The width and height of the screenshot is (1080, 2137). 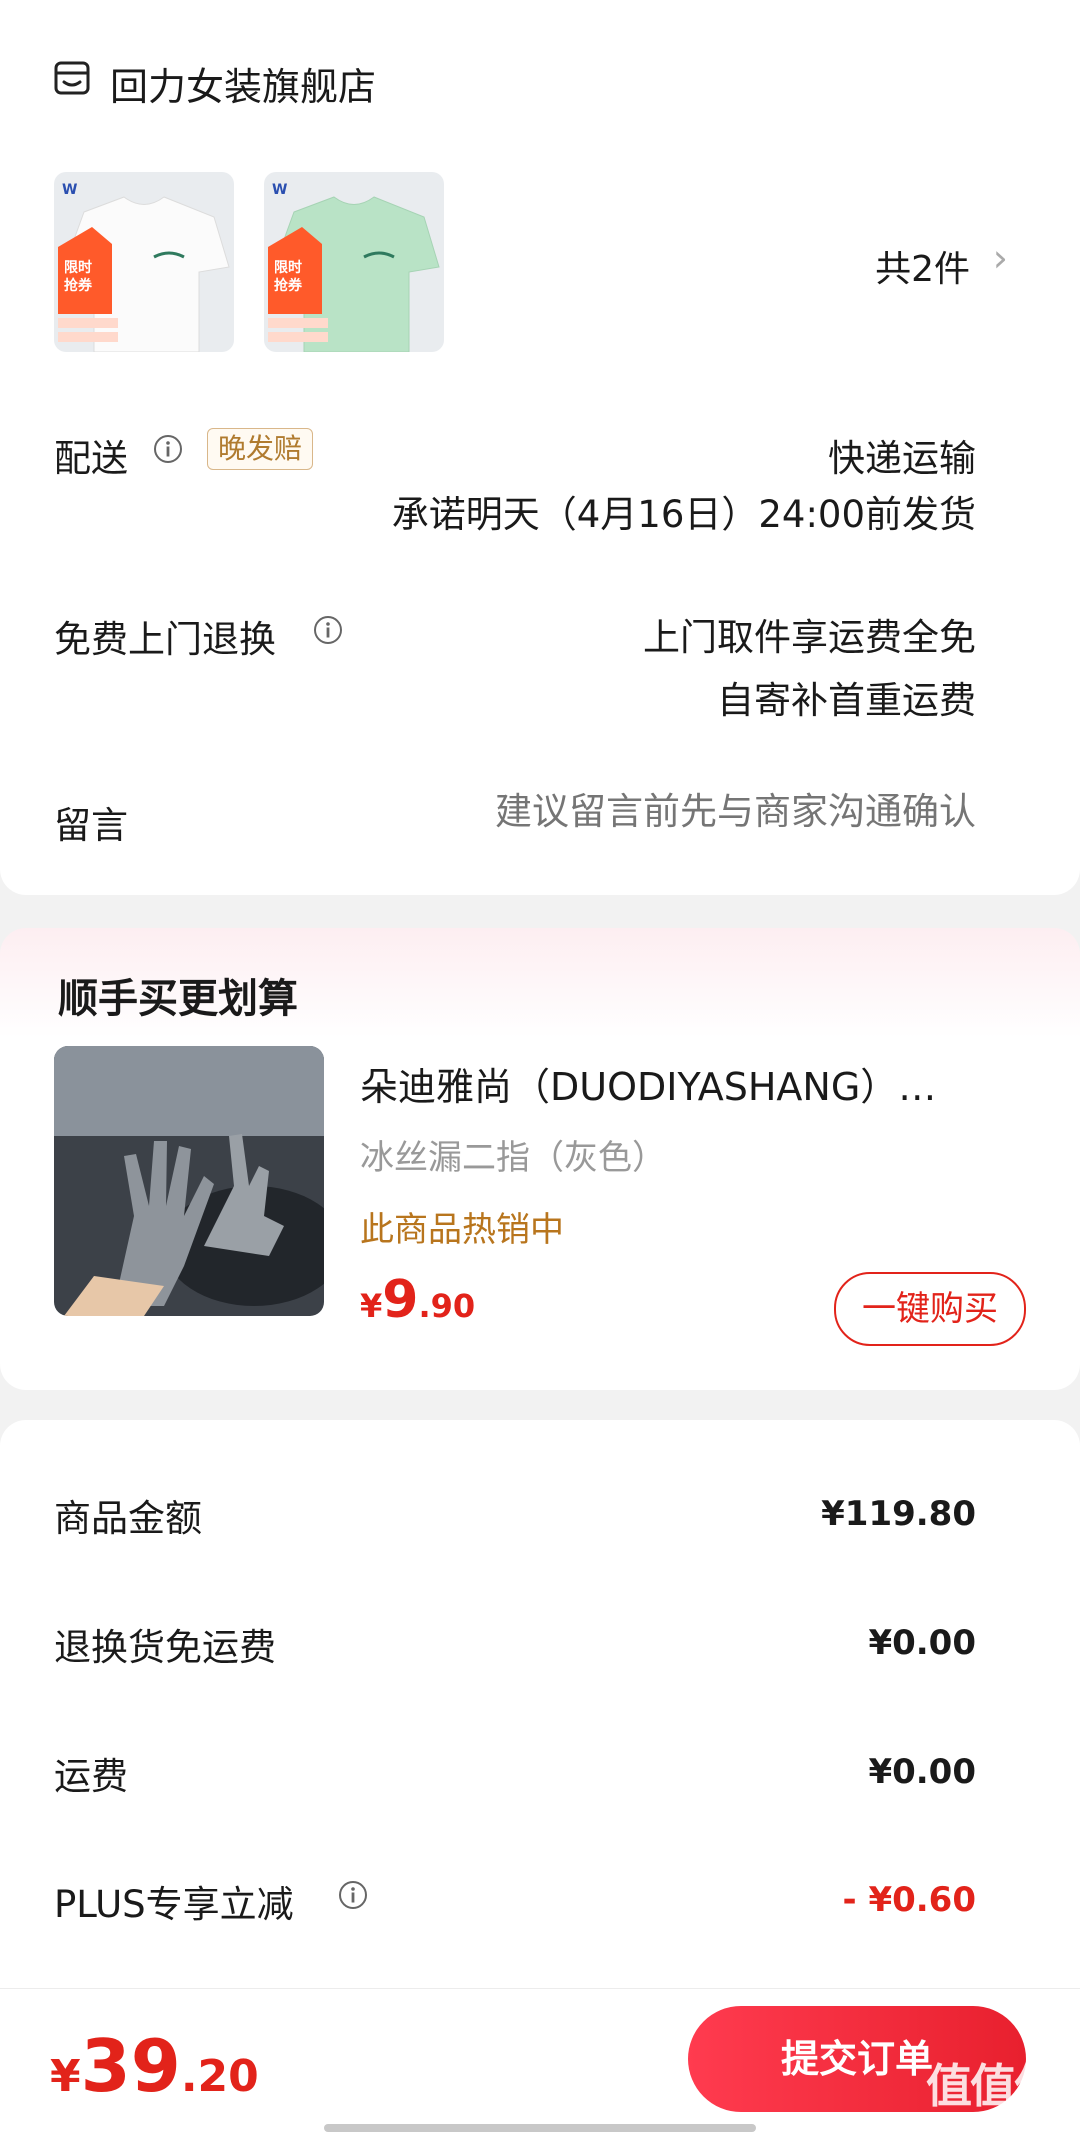 I want to click on upsell-hot-label: 此商品热销中, so click(x=462, y=1230).